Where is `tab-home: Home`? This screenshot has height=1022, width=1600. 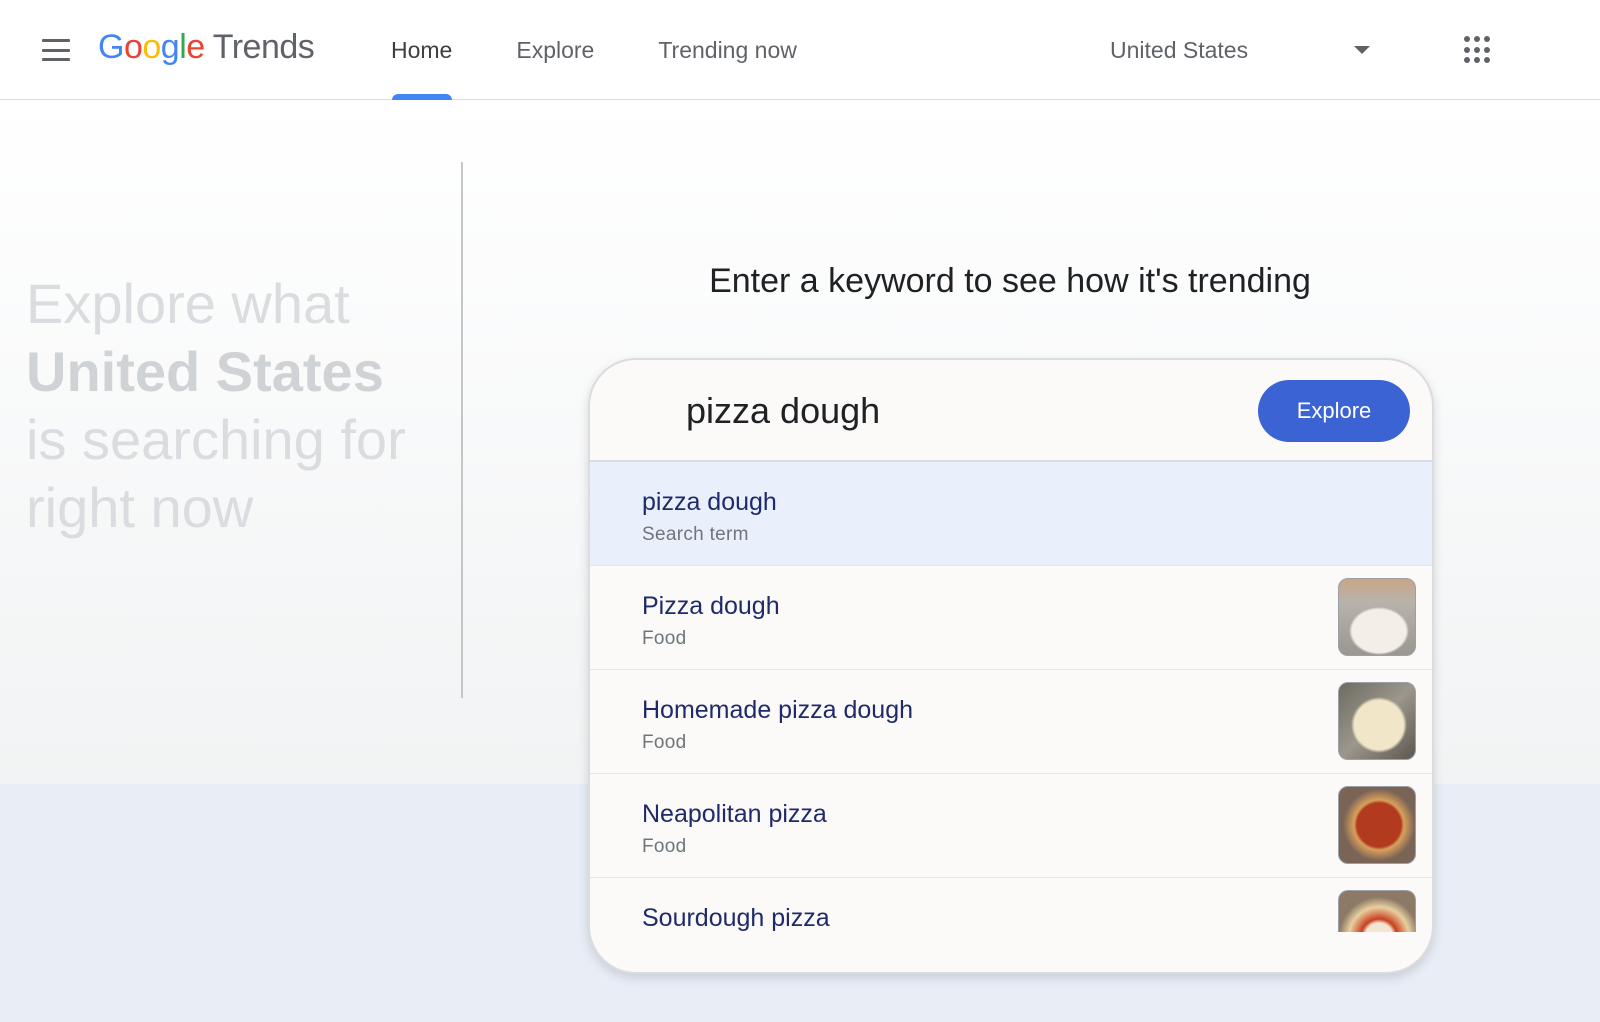
tab-home: Home is located at coordinates (422, 50).